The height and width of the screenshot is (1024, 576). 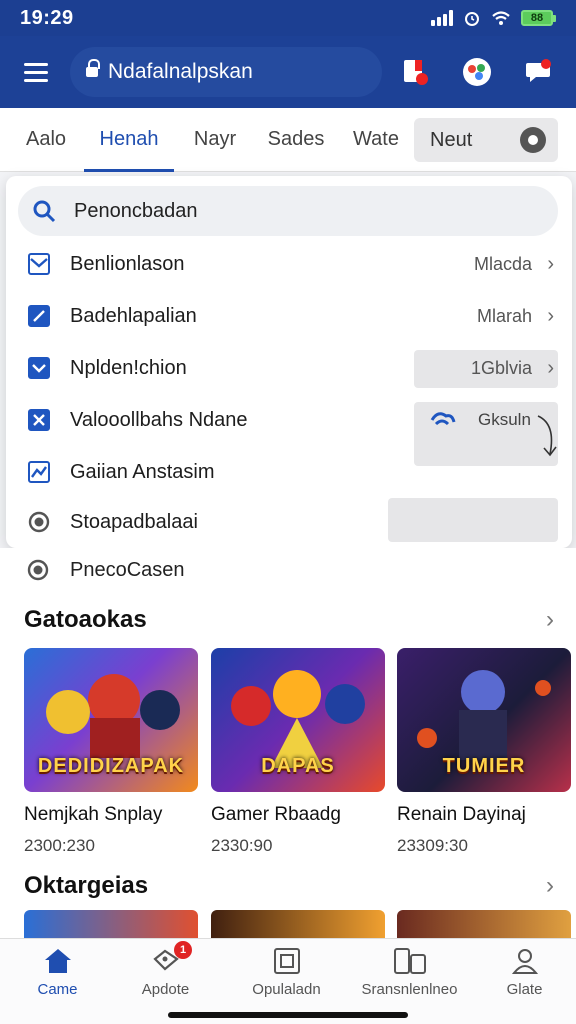 I want to click on section-title: Oktargeias, so click(x=86, y=885).